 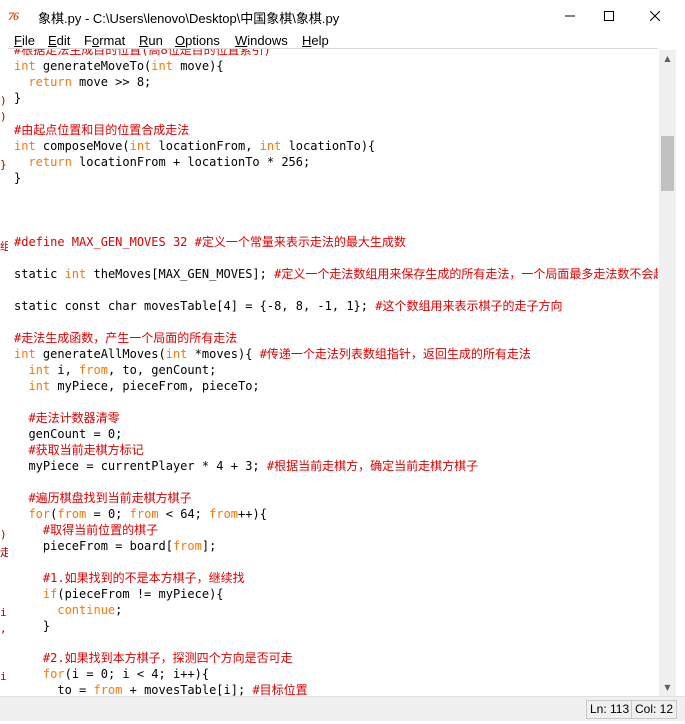 What do you see at coordinates (667, 58) in the screenshot?
I see `scroll-up-arrow-icon: ▲` at bounding box center [667, 58].